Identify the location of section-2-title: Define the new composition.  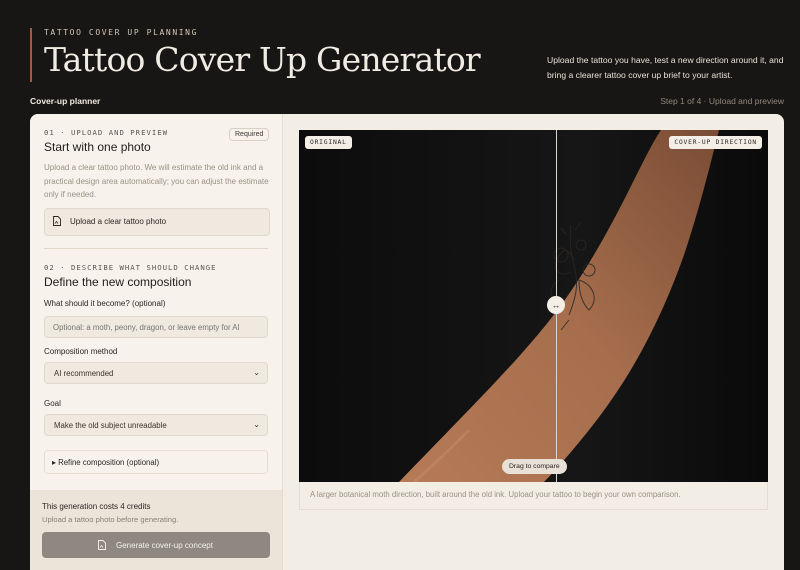
(118, 282).